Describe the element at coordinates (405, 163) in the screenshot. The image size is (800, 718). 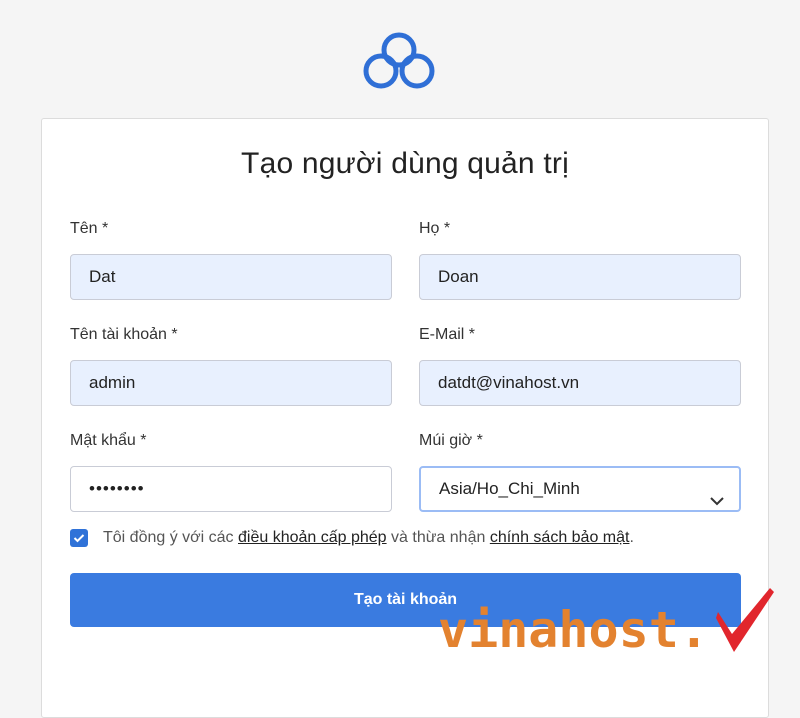
I see `page-title: Tạo người dùng quản trị` at that location.